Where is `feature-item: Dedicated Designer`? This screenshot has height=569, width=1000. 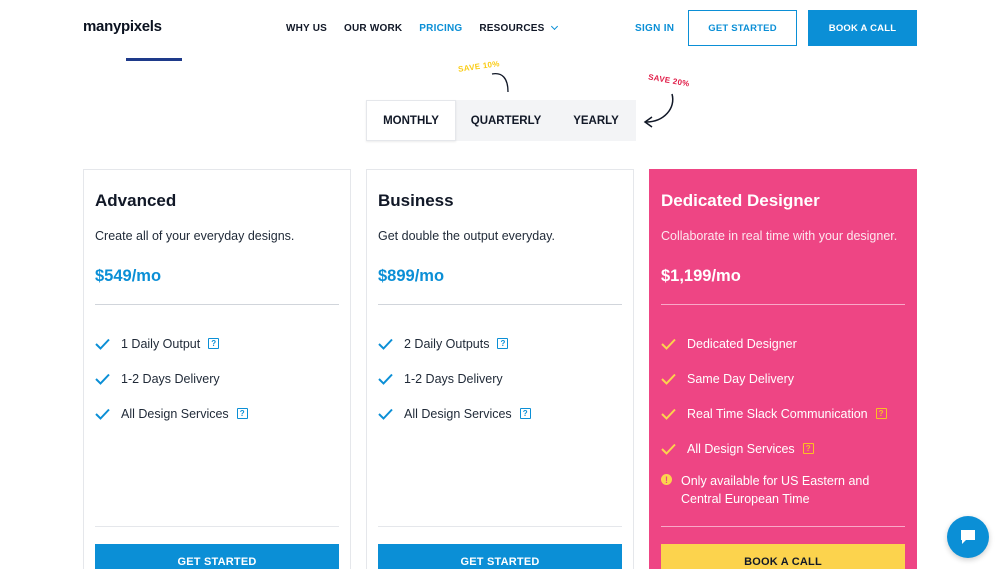 feature-item: Dedicated Designer is located at coordinates (783, 343).